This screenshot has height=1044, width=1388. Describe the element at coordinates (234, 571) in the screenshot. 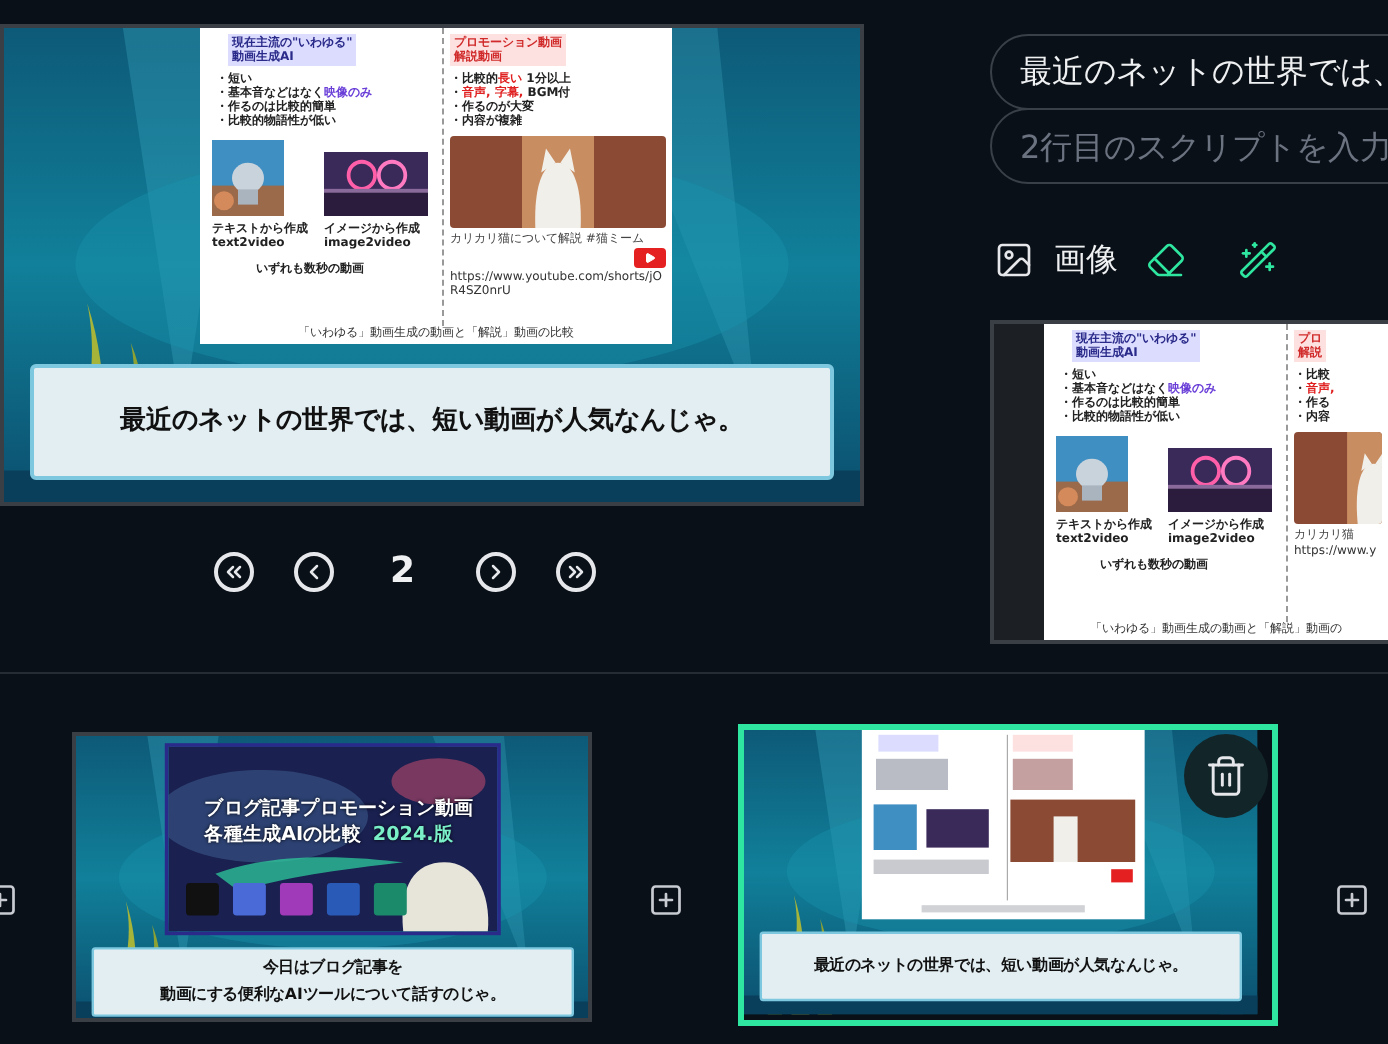

I see `first-page-button` at that location.